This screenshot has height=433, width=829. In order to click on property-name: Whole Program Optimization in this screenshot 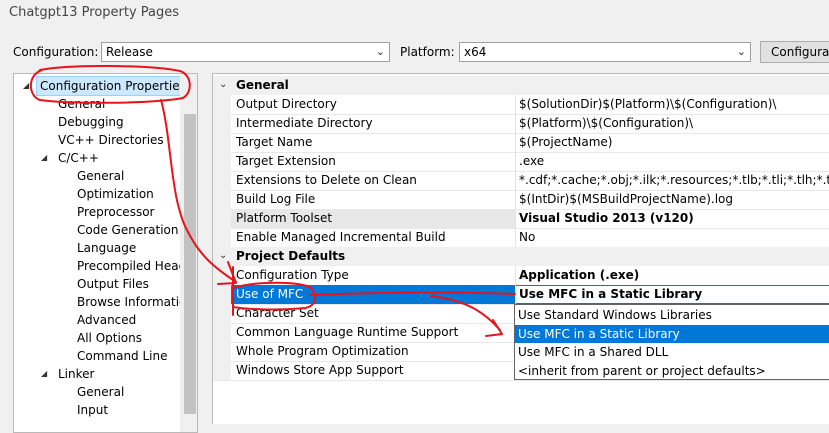, I will do `click(322, 351)`.